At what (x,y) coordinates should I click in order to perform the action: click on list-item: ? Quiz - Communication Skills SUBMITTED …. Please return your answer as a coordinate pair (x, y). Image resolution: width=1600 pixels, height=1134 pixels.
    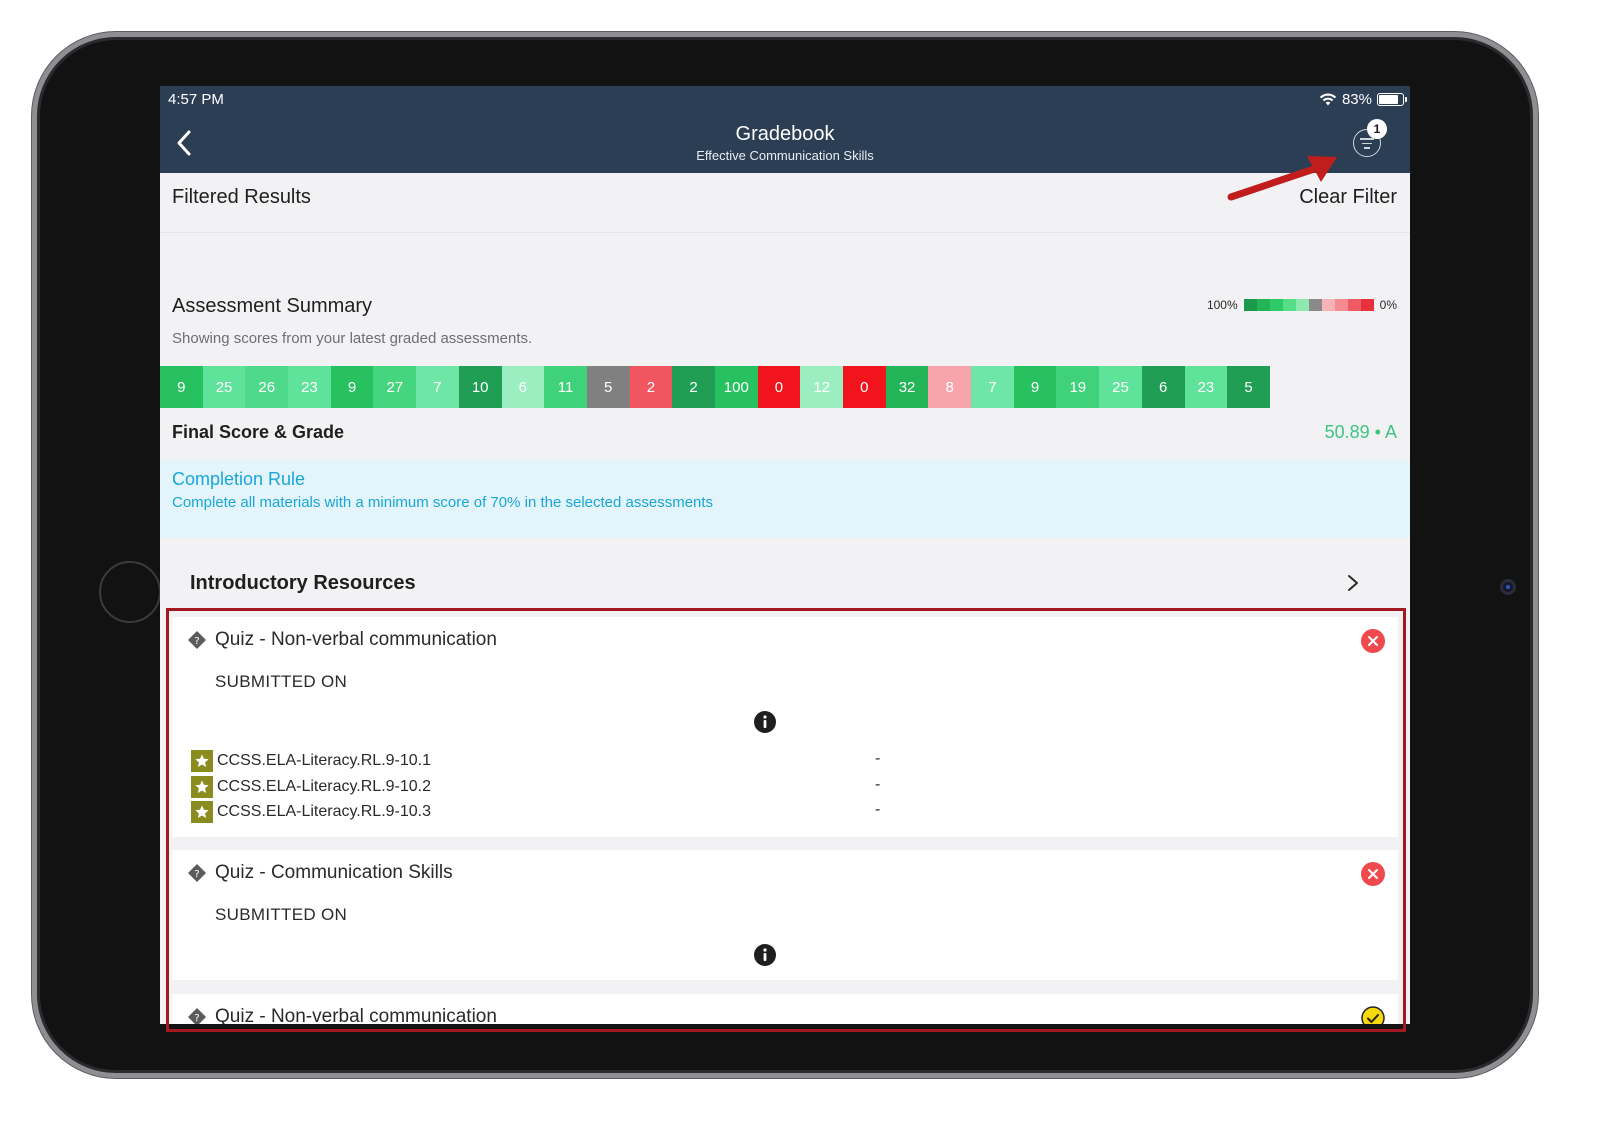
    Looking at the image, I should click on (785, 915).